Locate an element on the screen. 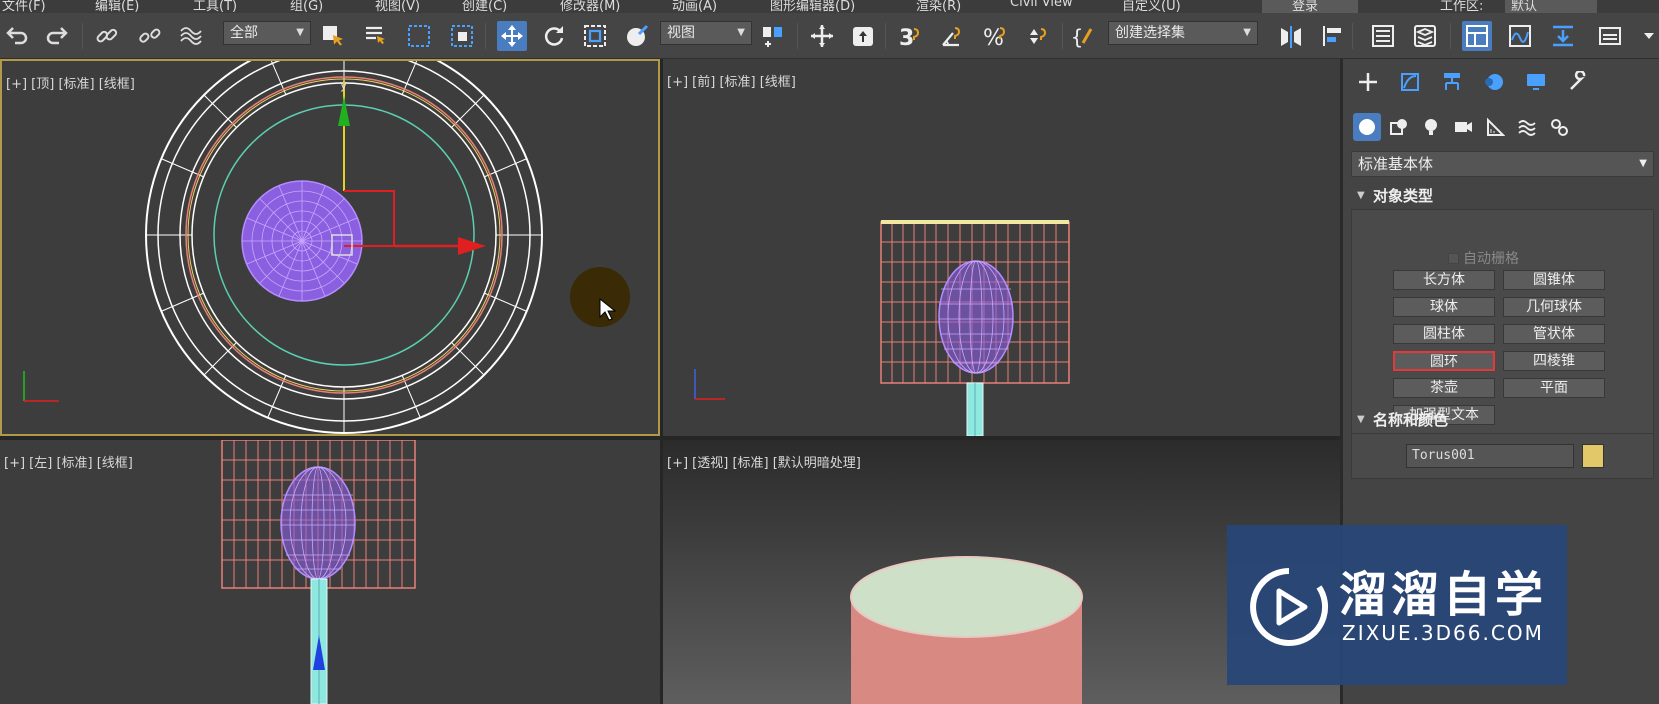  pyramid-button: 四棱锥 is located at coordinates (1554, 361).